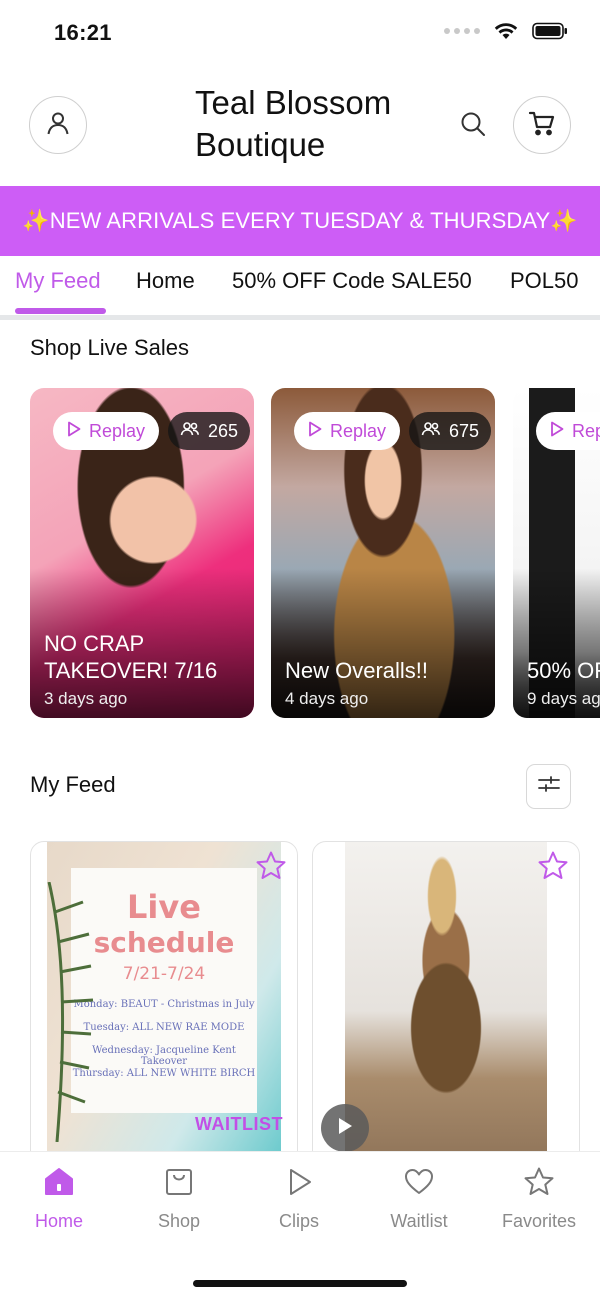 This screenshot has height=1299, width=600. What do you see at coordinates (357, 670) in the screenshot?
I see `live-sale-title: New Overalls!!` at bounding box center [357, 670].